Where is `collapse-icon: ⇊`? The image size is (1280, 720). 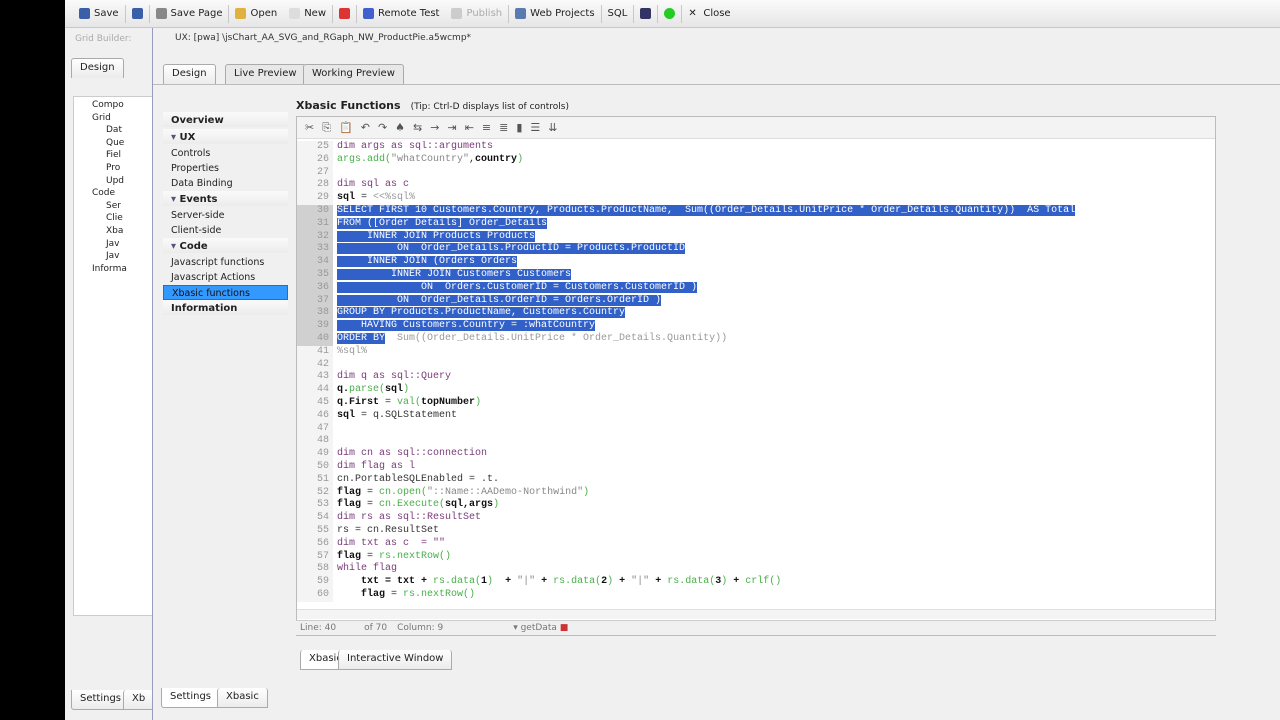
collapse-icon: ⇊ is located at coordinates (552, 127).